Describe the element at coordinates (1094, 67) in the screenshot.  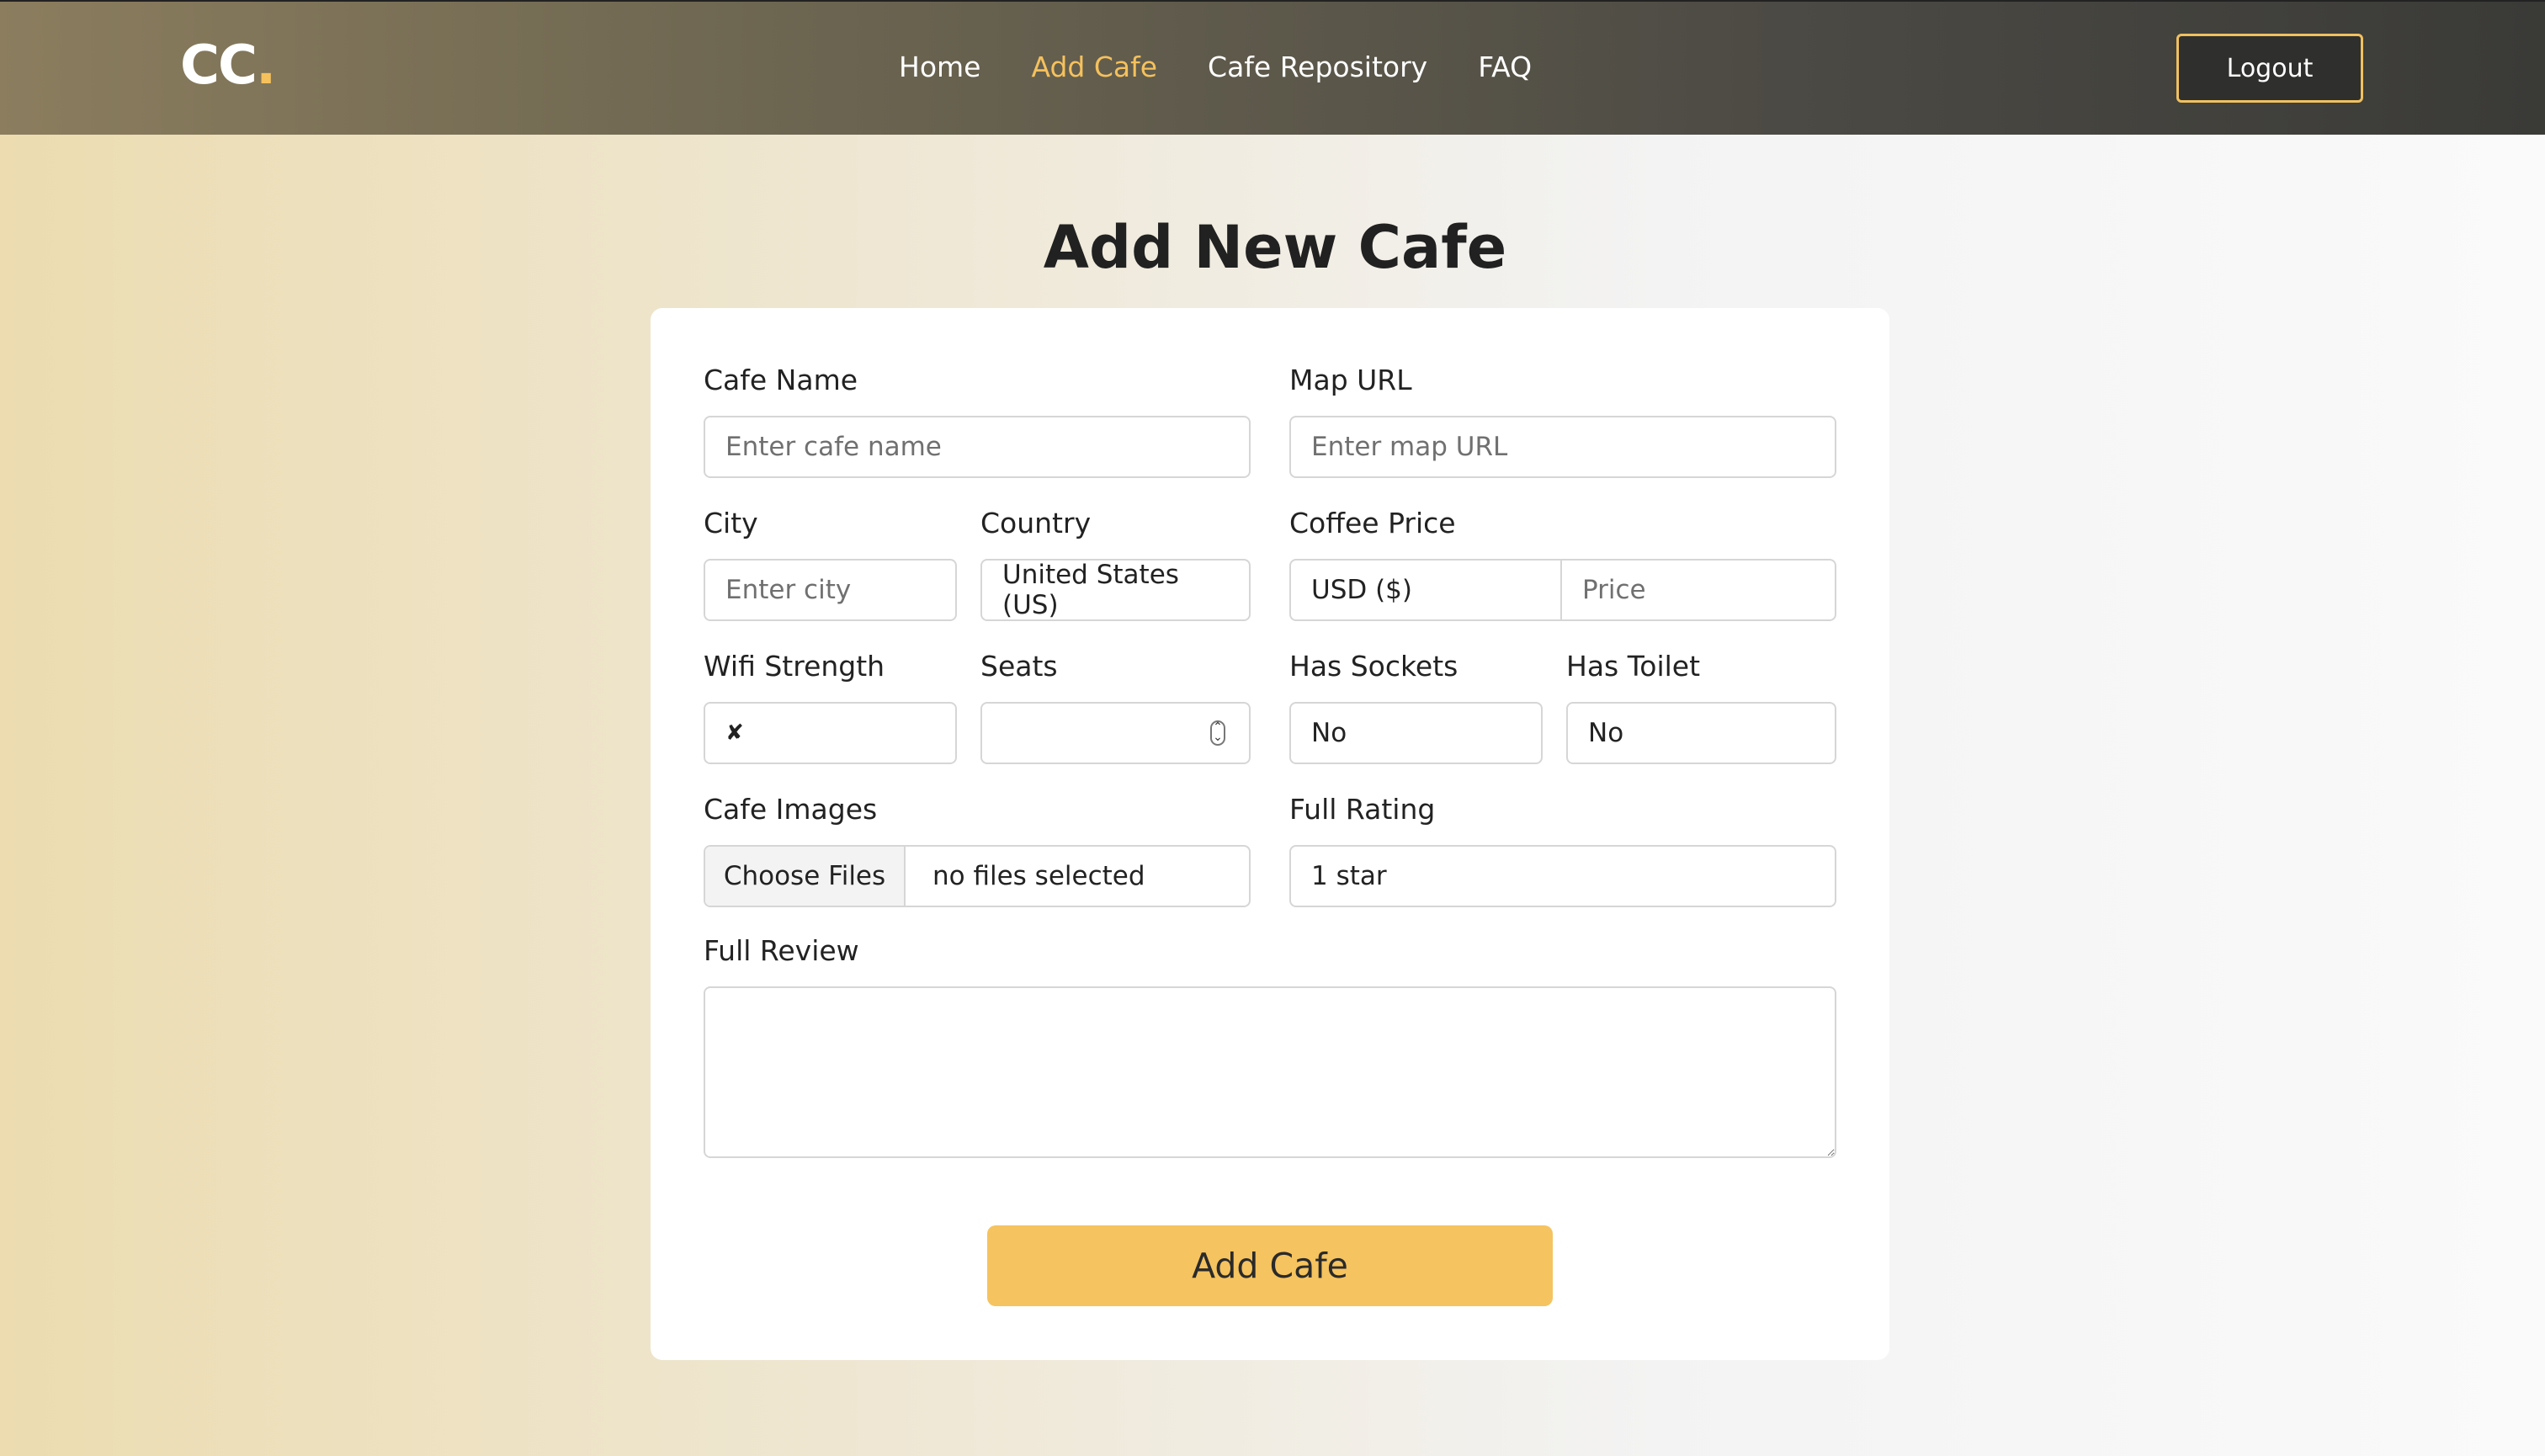
I see `nav-link-add-cafe: Add Cafe` at that location.